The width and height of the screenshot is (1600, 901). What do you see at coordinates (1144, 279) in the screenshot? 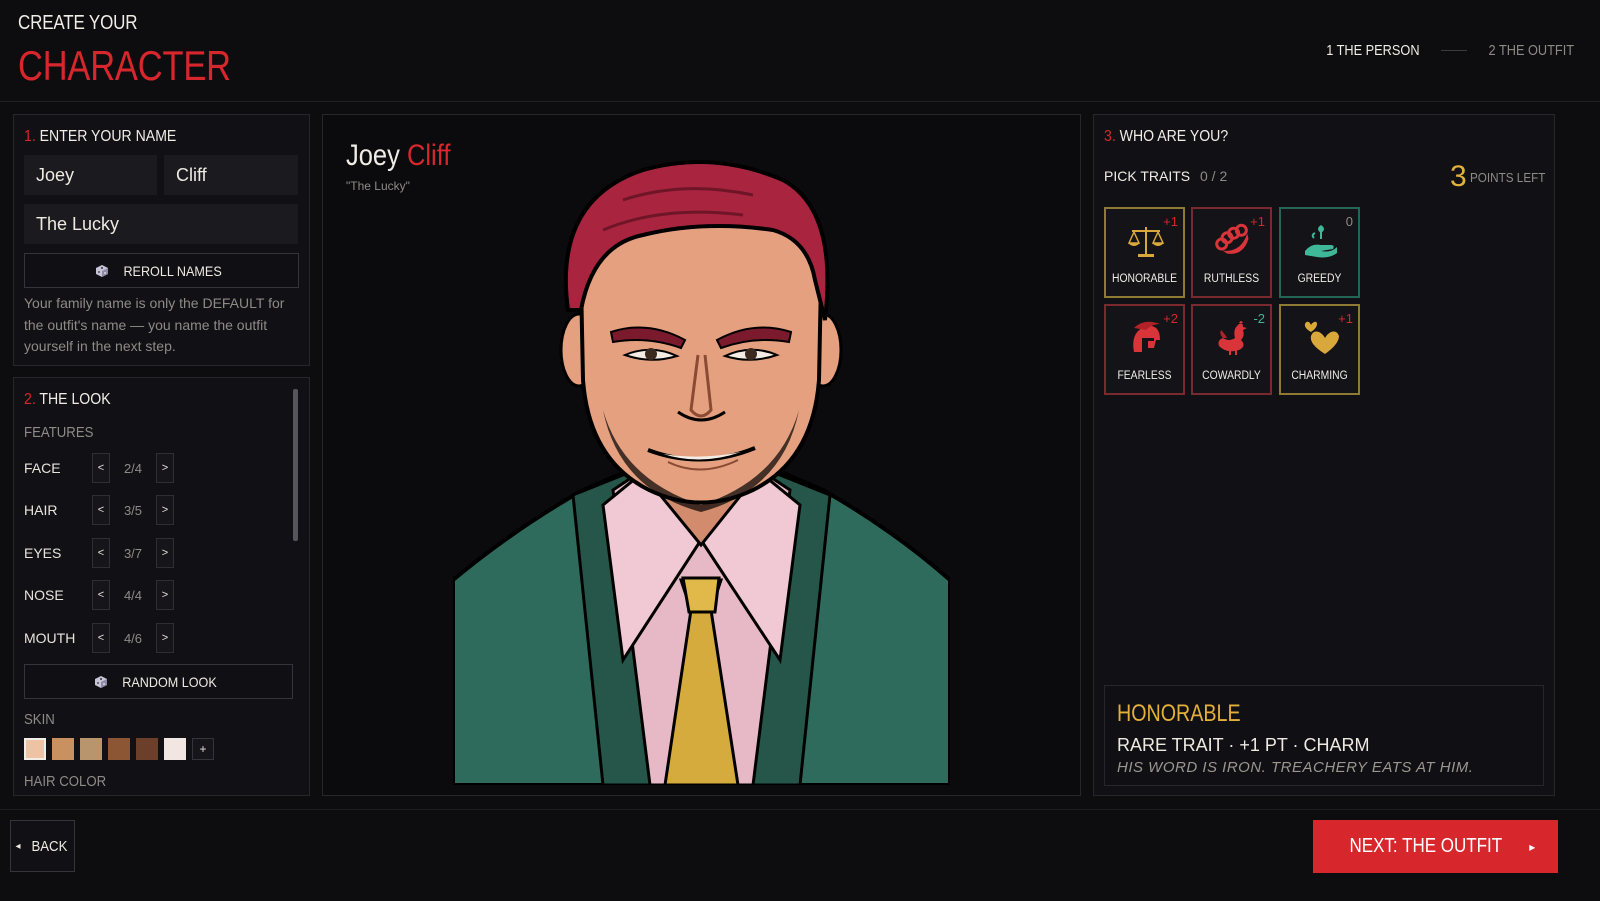
I see `trait-name: HONORABLE` at bounding box center [1144, 279].